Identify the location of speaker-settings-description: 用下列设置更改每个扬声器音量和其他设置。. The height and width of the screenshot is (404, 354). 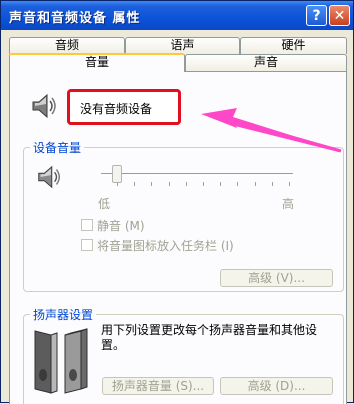
(209, 337).